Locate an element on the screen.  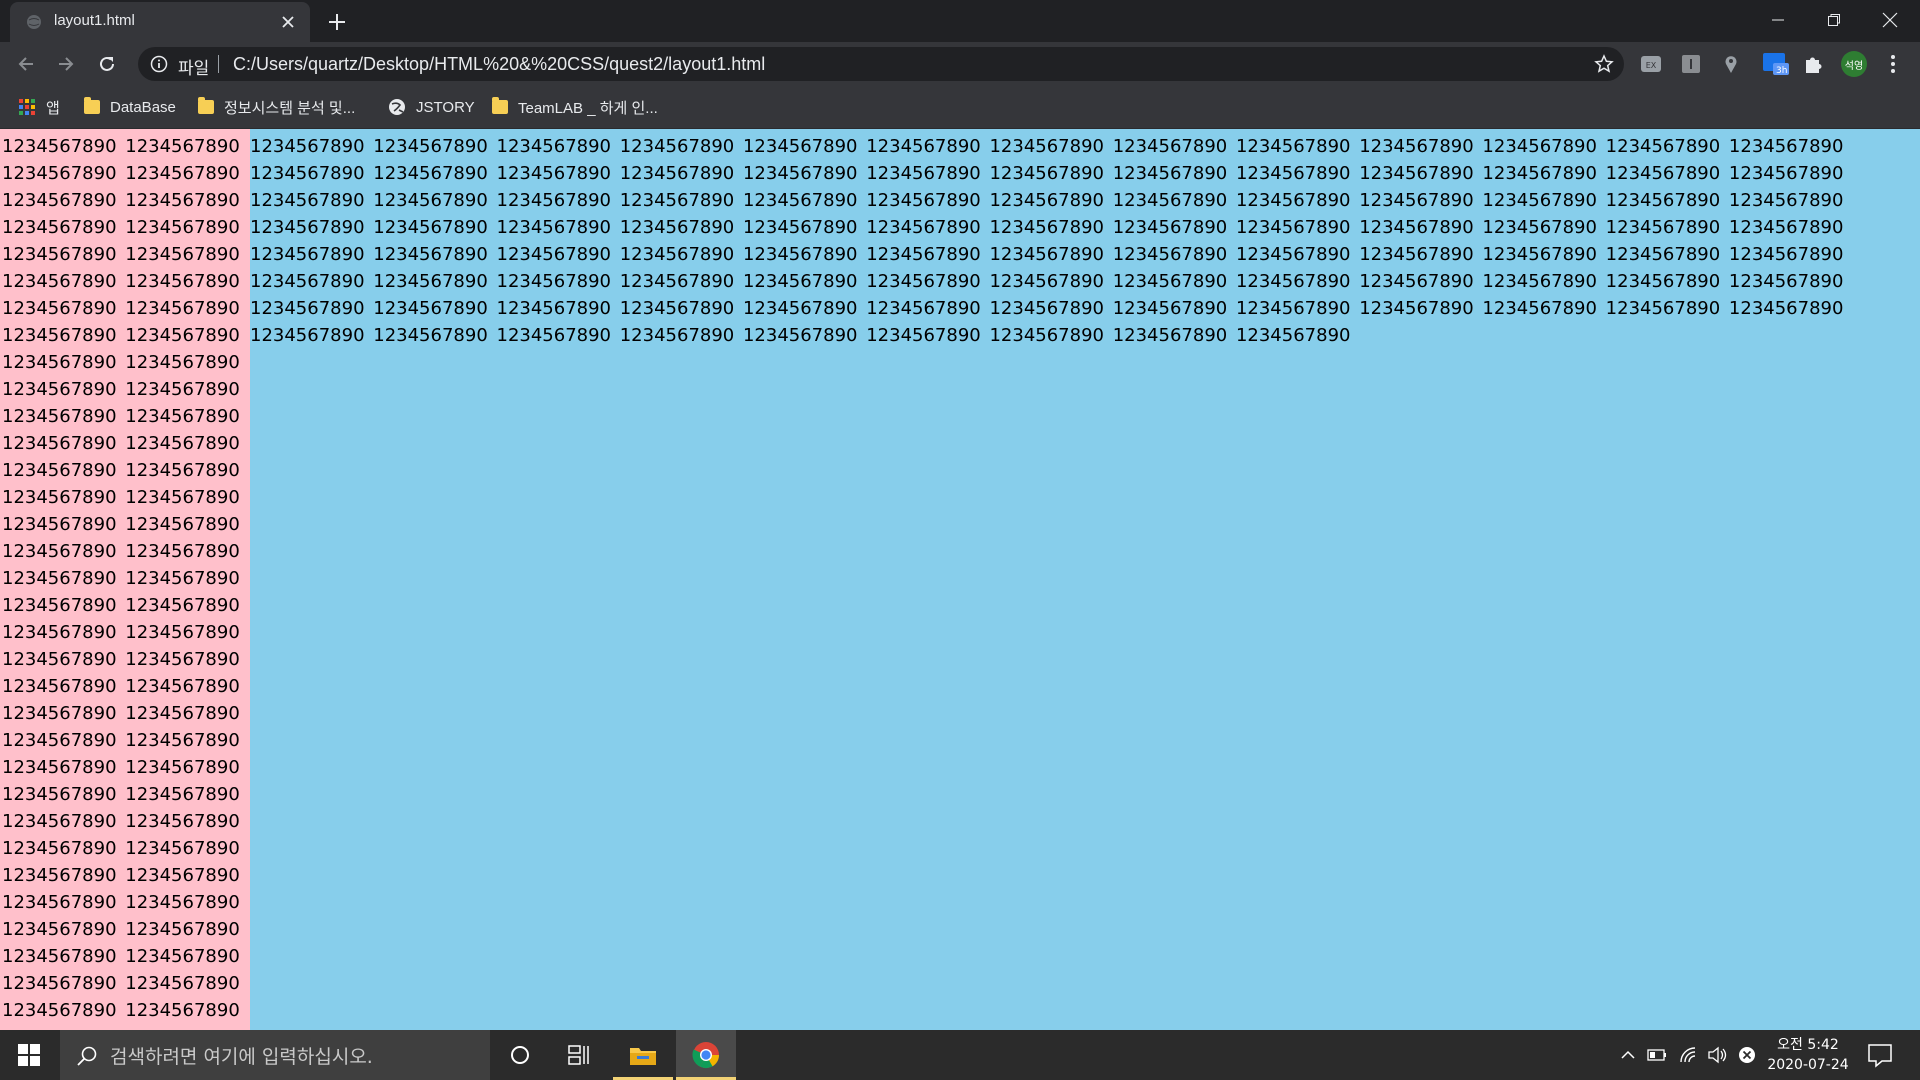
file-explorer-icon is located at coordinates (643, 1056).